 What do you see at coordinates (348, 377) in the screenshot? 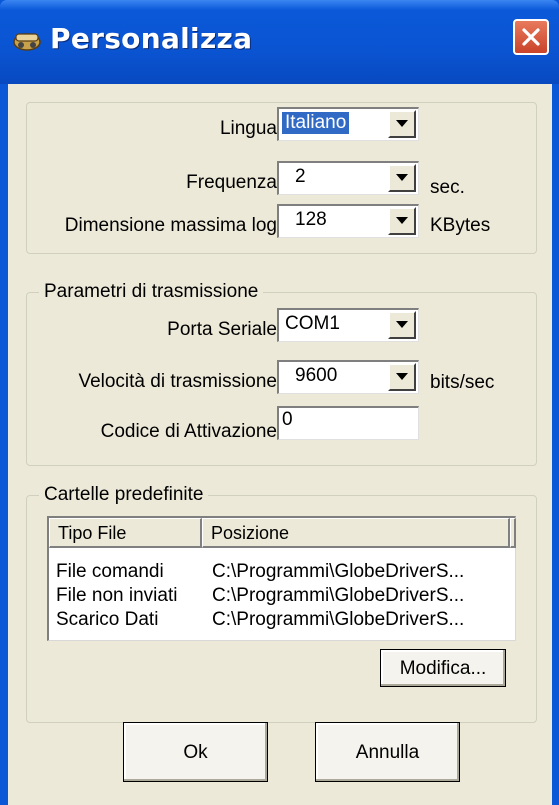
I see `velocita-select: 9600` at bounding box center [348, 377].